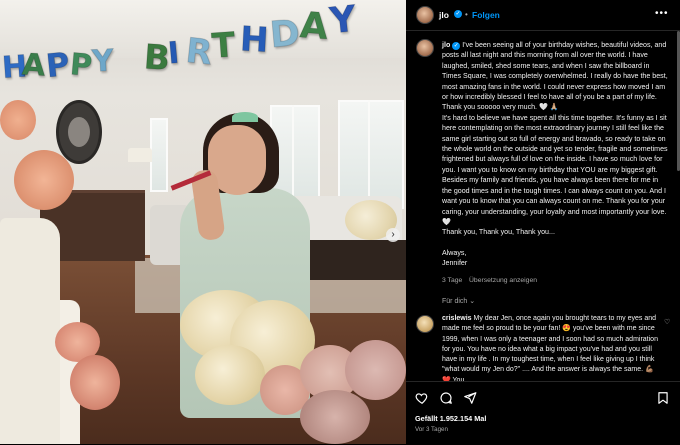  What do you see at coordinates (285, 34) in the screenshot?
I see `banner-letter: D` at bounding box center [285, 34].